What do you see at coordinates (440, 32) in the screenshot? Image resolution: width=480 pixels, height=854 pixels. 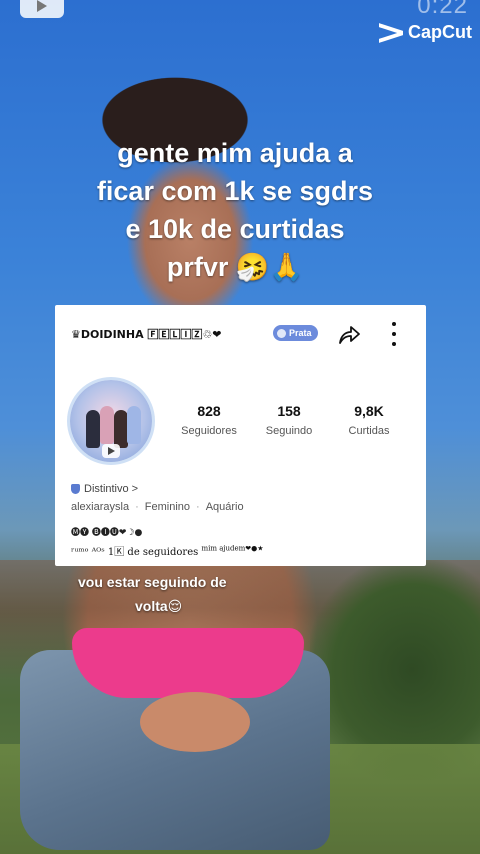 I see `capcut-label: CapCut` at bounding box center [440, 32].